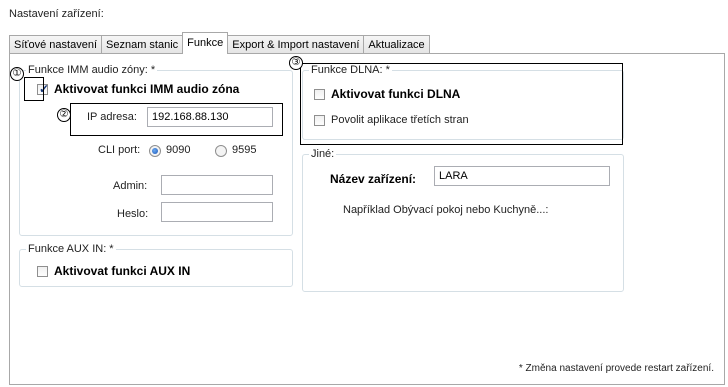  Describe the element at coordinates (130, 186) in the screenshot. I see `admin-label: Admin:` at that location.